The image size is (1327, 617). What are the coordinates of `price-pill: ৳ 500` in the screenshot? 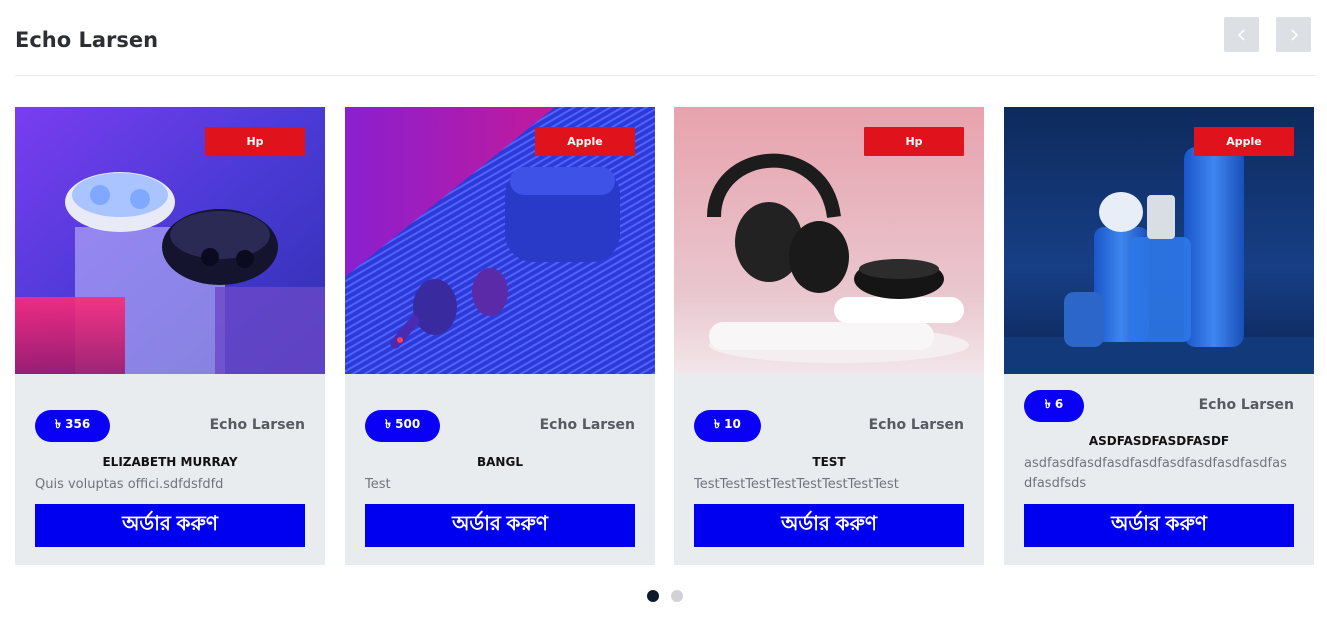 It's located at (403, 426).